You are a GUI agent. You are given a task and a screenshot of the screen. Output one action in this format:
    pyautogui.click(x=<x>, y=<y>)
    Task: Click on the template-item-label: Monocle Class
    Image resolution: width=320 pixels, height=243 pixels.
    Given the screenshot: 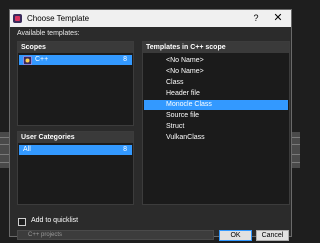 What is the action you would take?
    pyautogui.click(x=189, y=104)
    